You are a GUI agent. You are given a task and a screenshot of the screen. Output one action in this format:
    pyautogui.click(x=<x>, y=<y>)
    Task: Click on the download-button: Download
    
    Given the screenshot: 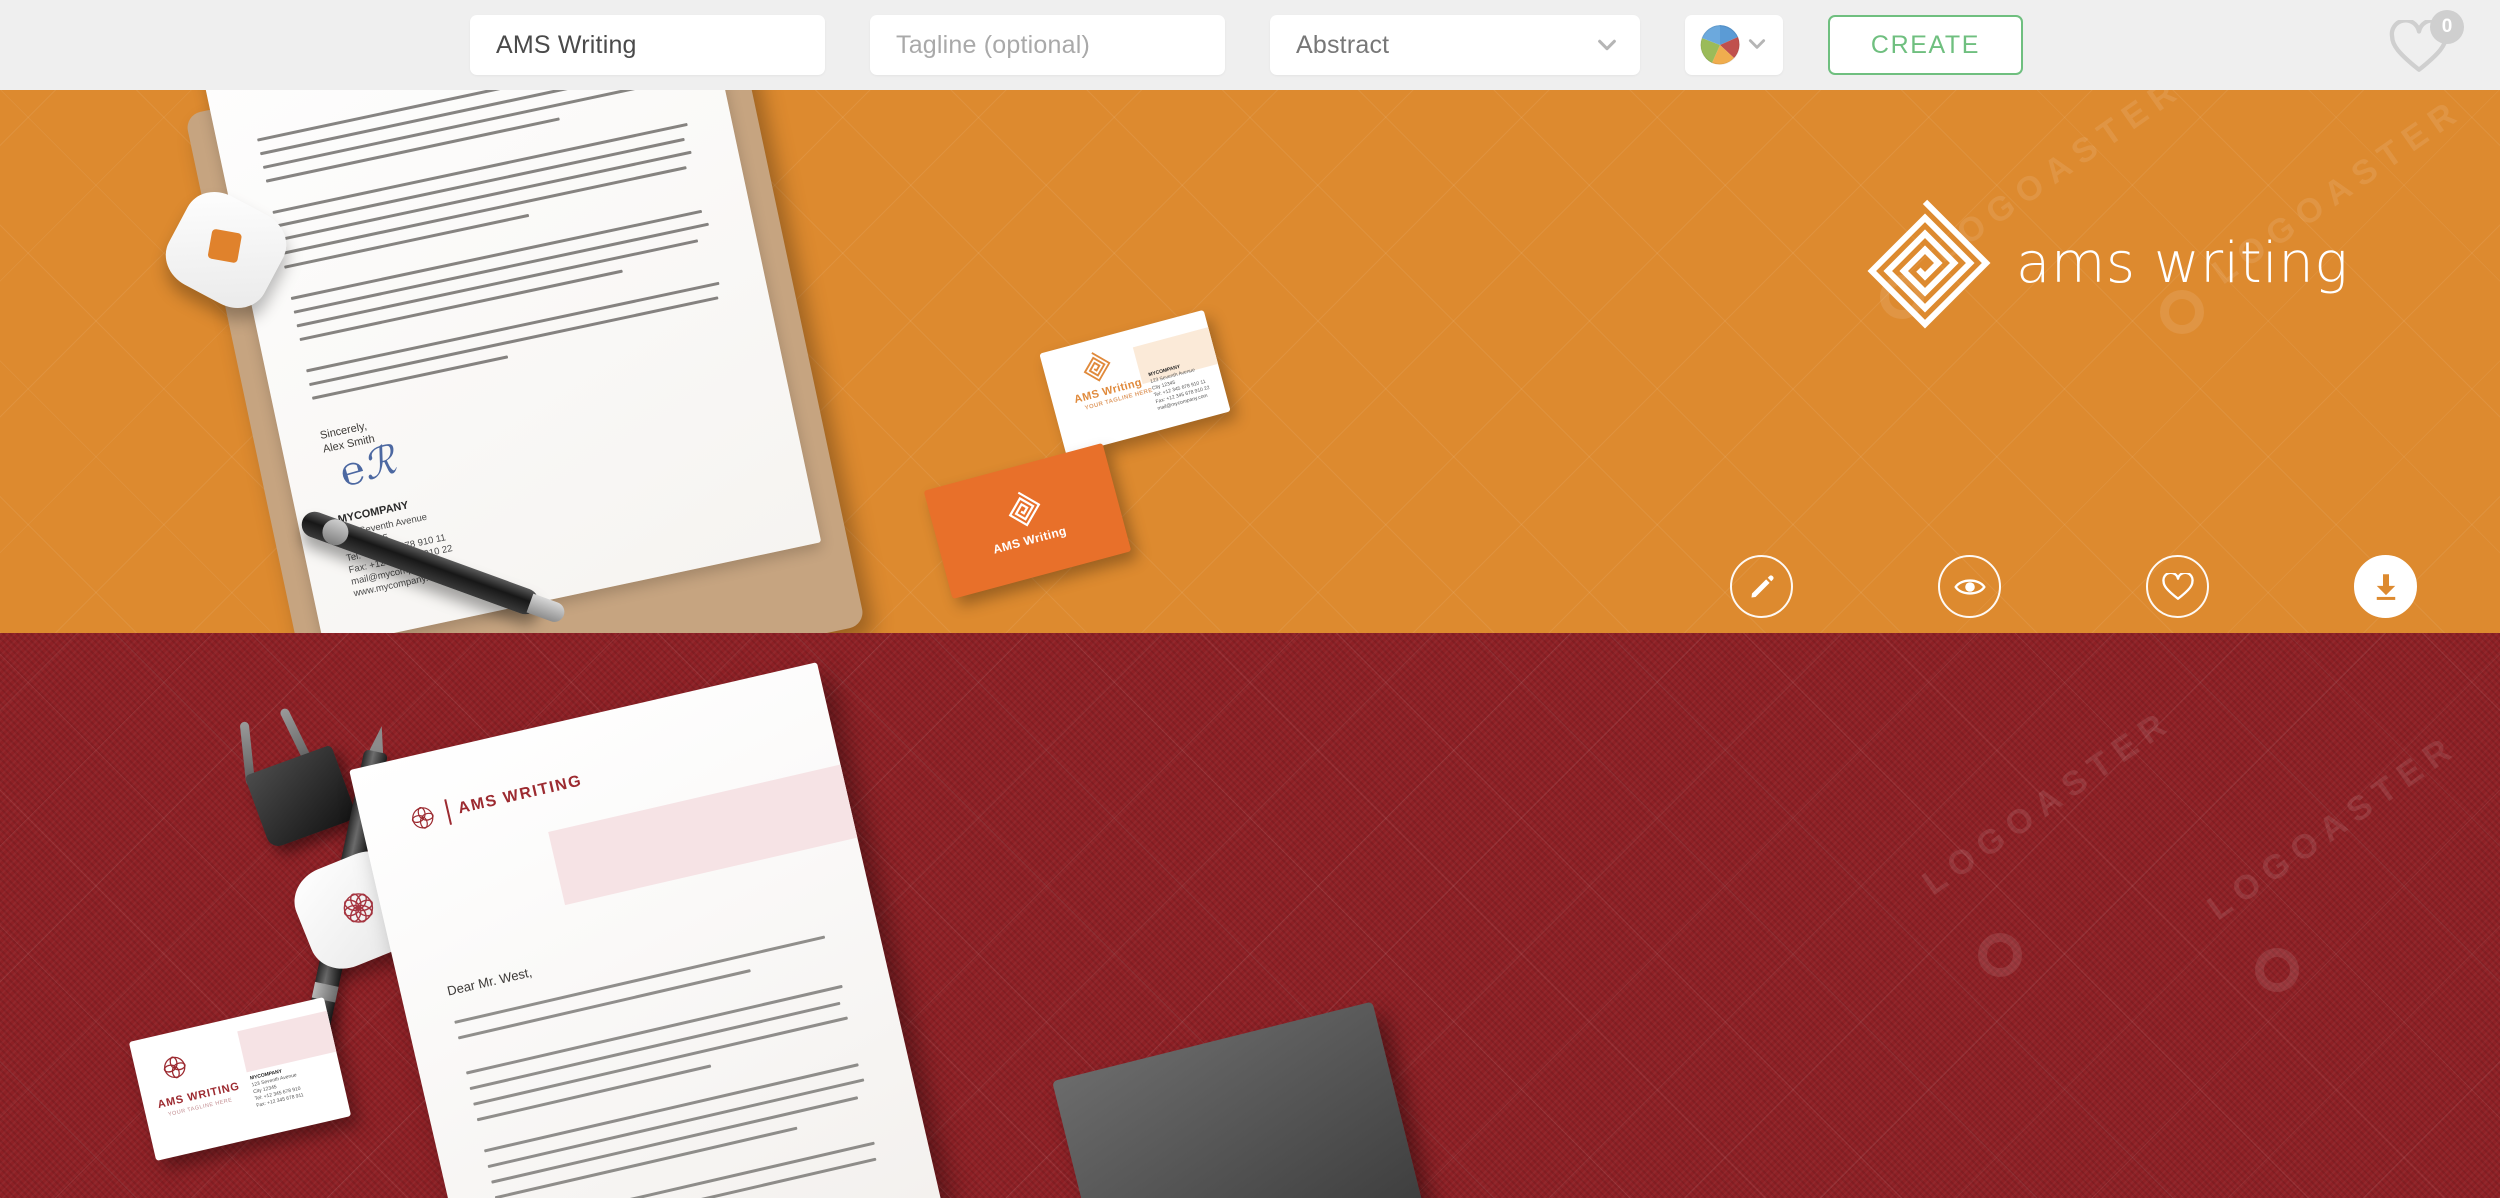 What is the action you would take?
    pyautogui.click(x=2385, y=594)
    